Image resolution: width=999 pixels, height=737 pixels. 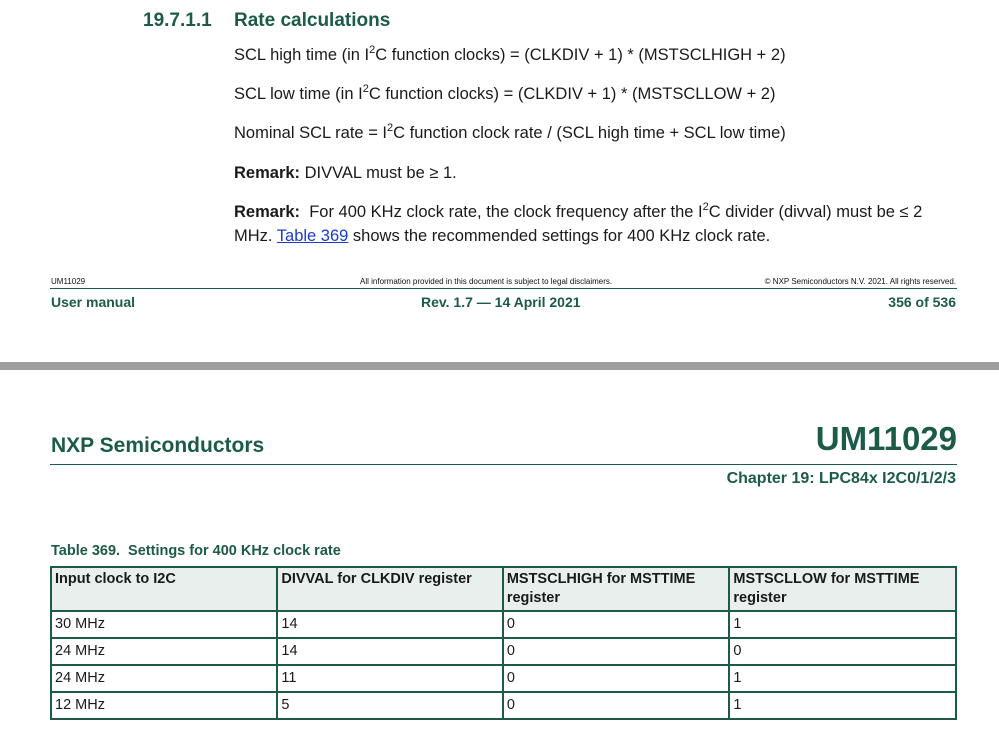 I want to click on header-mstscllow: MSTSCLLOW for MSTTIME register, so click(x=842, y=589).